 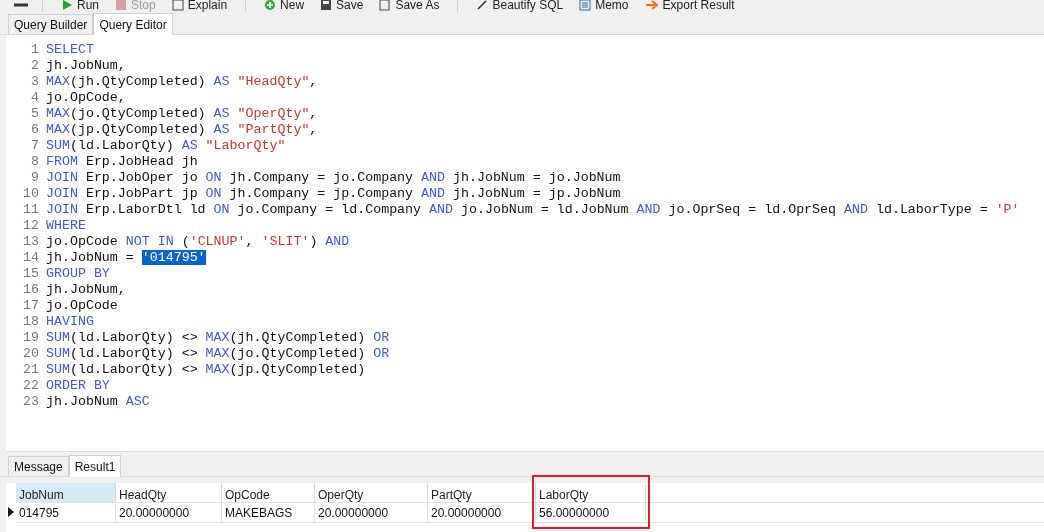 I want to click on stop-icon, so click(x=121, y=5).